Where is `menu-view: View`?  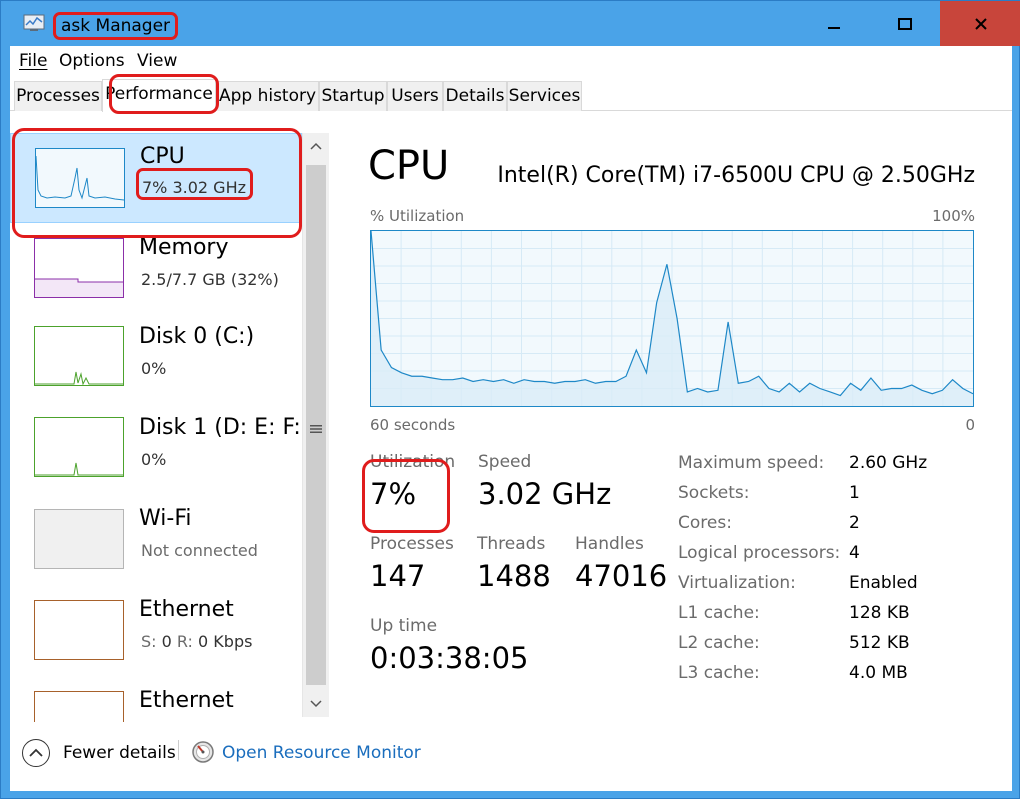
menu-view: View is located at coordinates (157, 61).